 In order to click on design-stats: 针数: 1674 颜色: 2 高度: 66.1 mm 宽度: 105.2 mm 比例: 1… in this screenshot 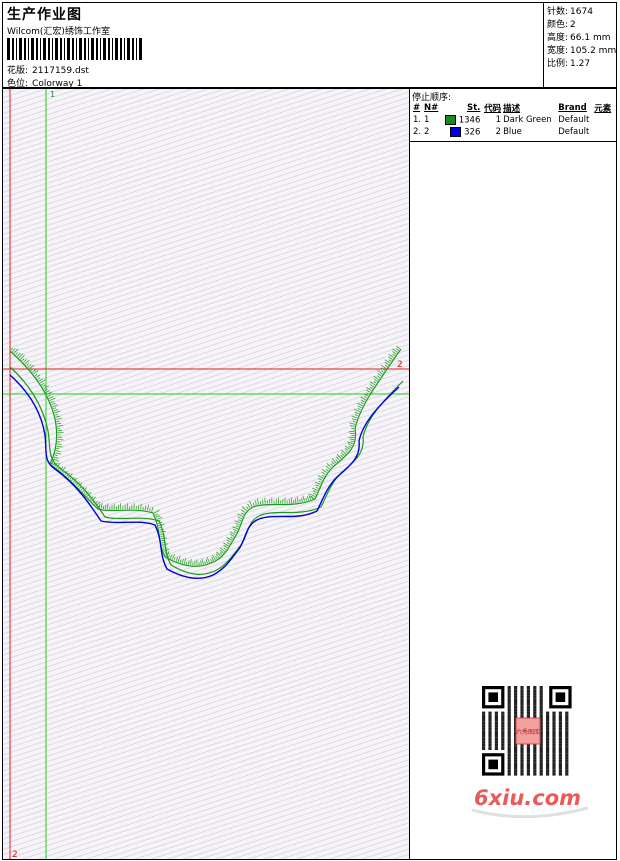, I will do `click(581, 38)`.